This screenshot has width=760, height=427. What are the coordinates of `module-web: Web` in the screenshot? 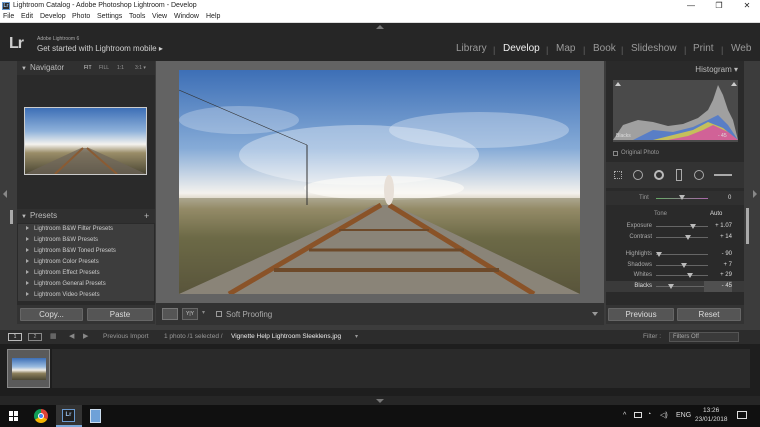 It's located at (741, 48).